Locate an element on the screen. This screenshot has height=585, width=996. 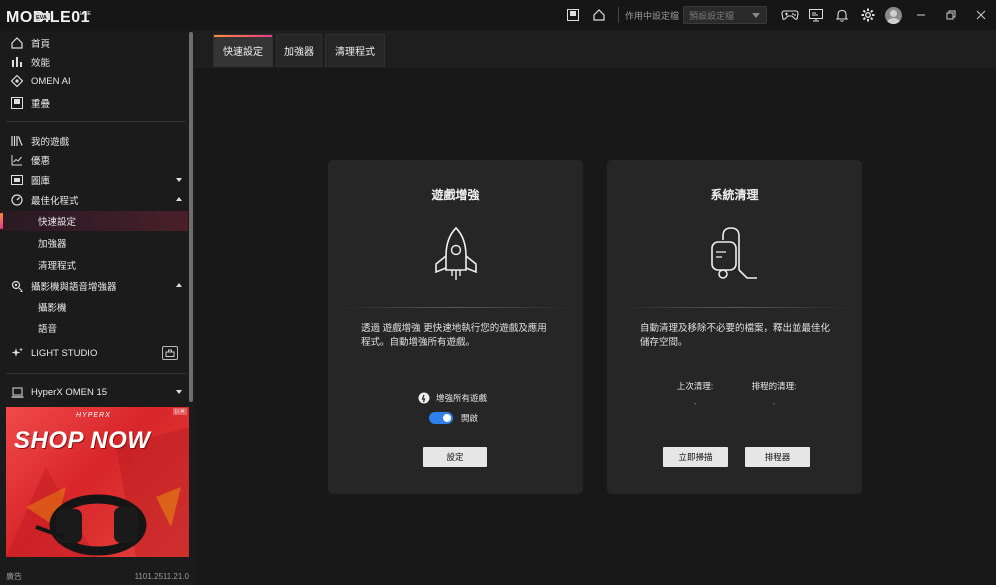
scheduler-button: 排程器 is located at coordinates (777, 457).